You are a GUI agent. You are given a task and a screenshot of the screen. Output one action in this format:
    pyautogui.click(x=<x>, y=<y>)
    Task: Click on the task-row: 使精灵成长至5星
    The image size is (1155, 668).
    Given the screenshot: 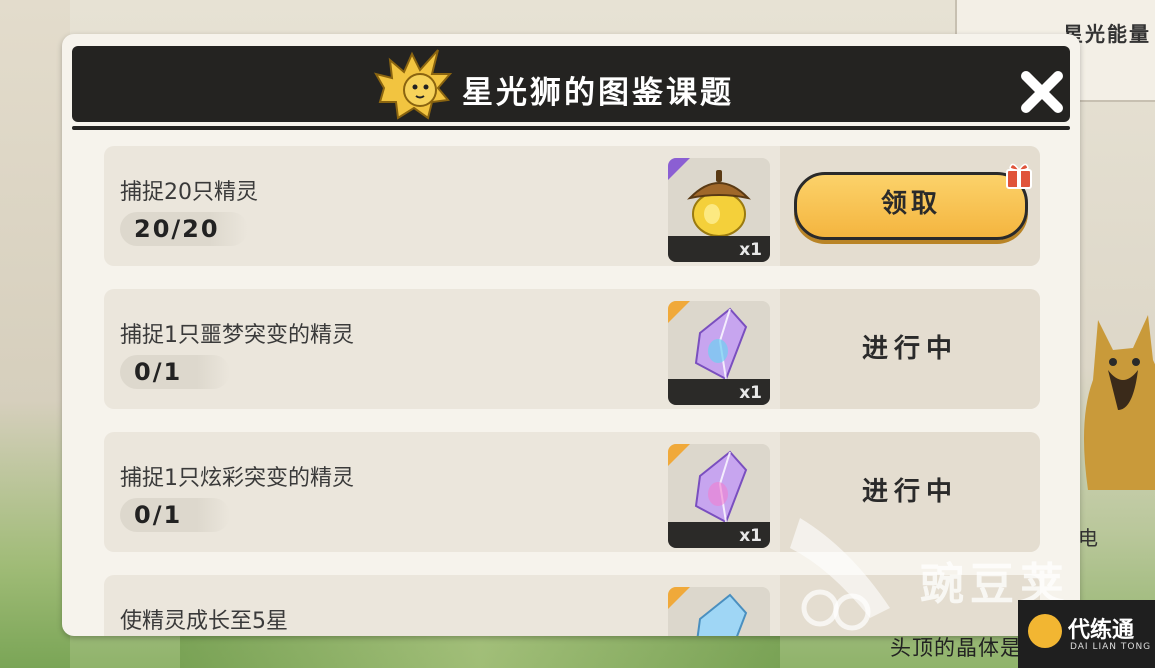 What is the action you would take?
    pyautogui.click(x=572, y=605)
    